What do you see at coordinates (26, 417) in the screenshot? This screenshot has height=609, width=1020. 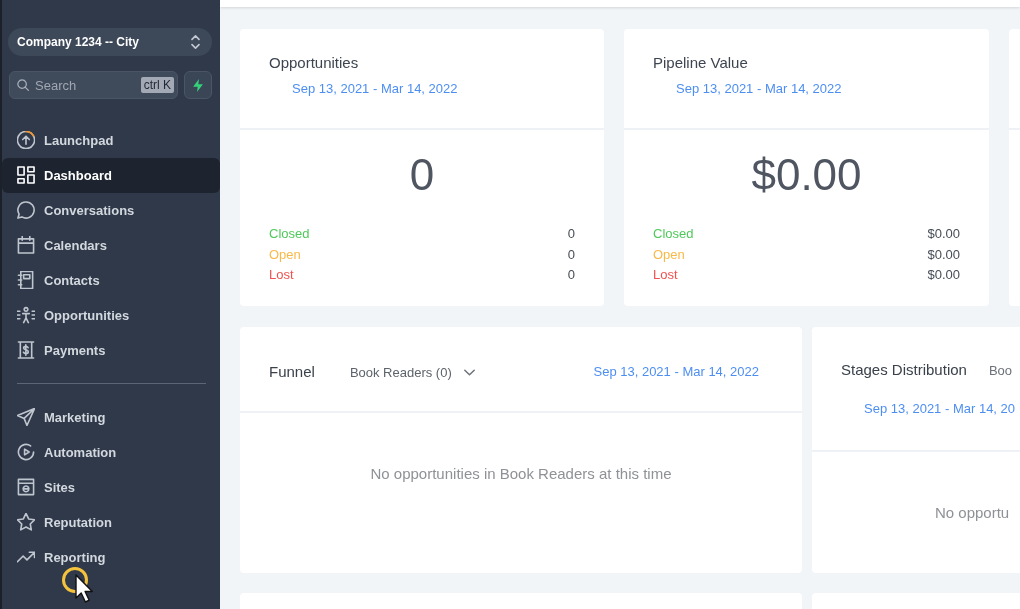 I see `send-icon` at bounding box center [26, 417].